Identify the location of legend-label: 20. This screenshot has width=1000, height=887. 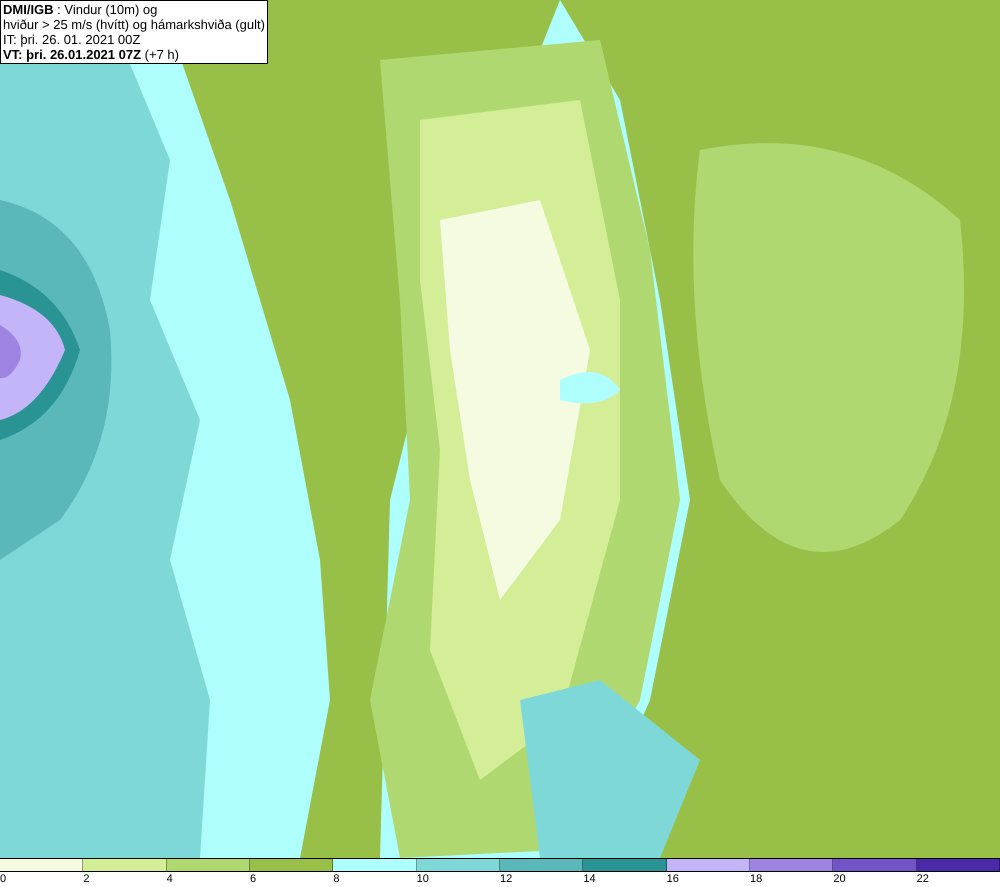
(839, 879).